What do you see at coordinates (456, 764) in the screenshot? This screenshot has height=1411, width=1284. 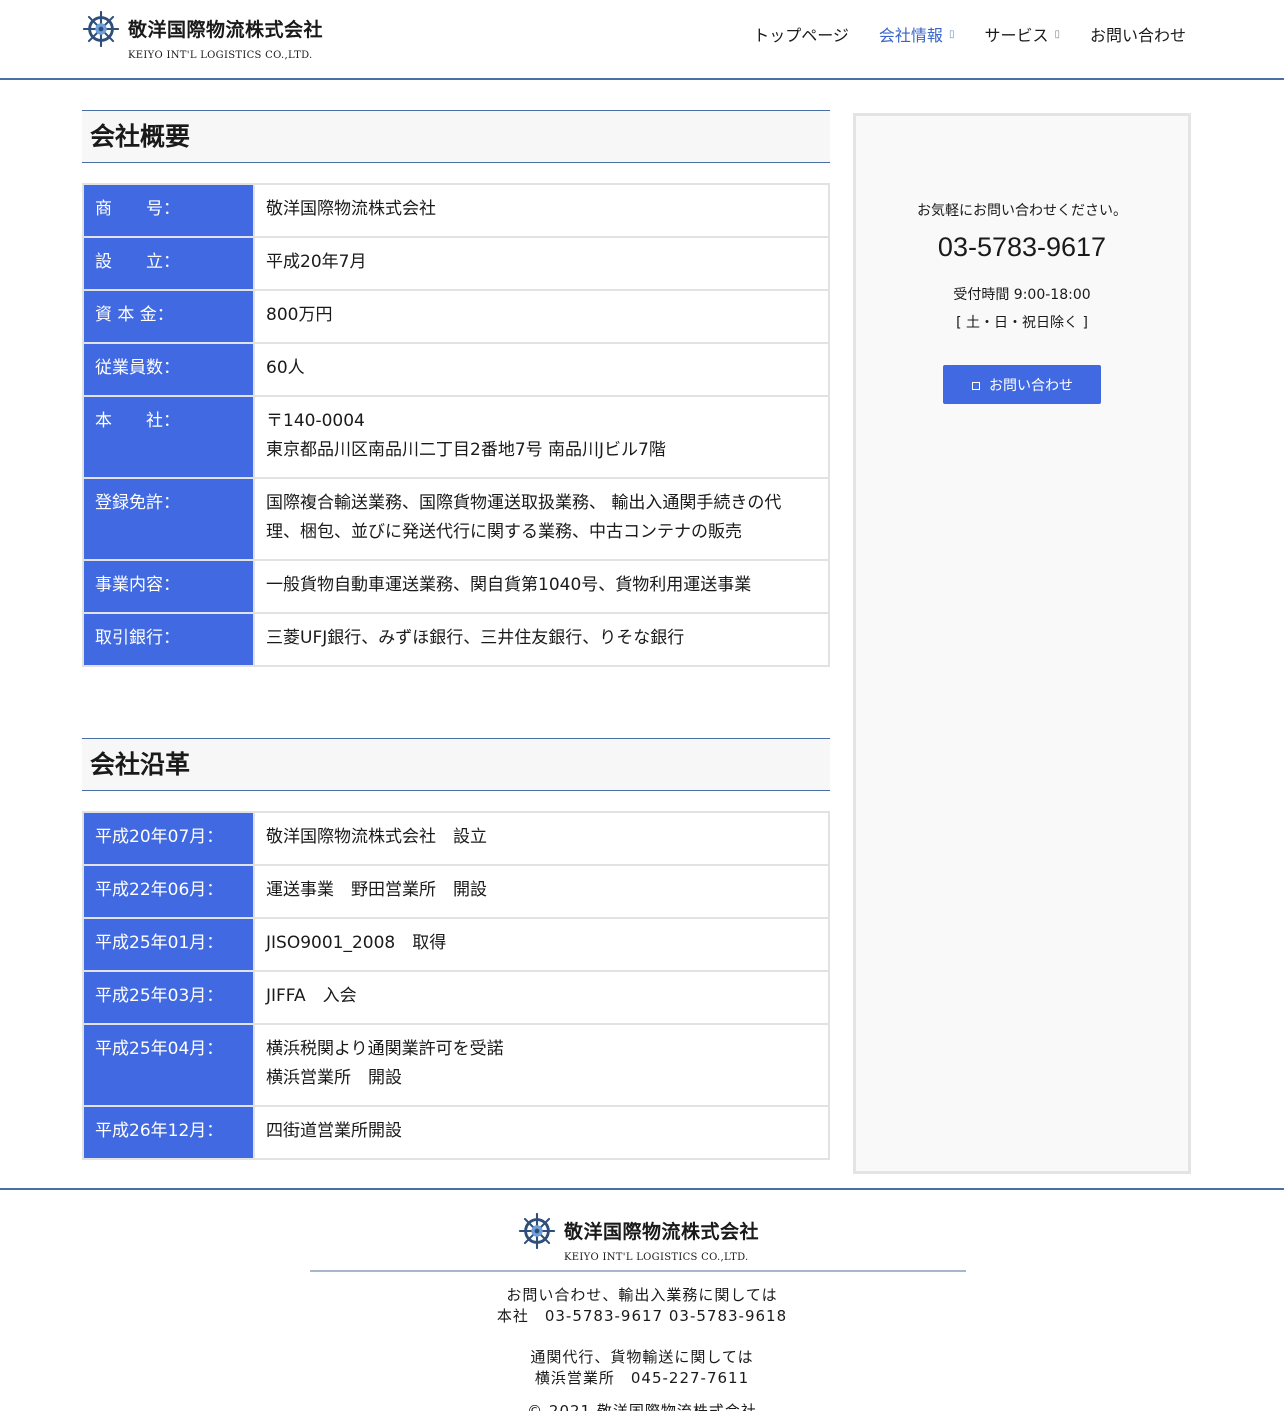 I see `history-title: 会社沿革` at bounding box center [456, 764].